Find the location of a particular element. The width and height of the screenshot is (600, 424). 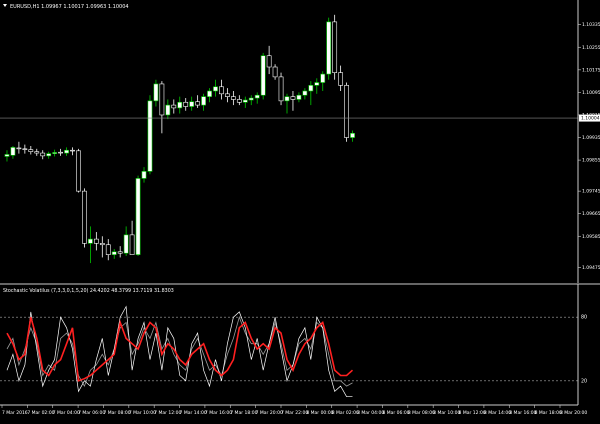

price-label: 1.10175 is located at coordinates (591, 70).